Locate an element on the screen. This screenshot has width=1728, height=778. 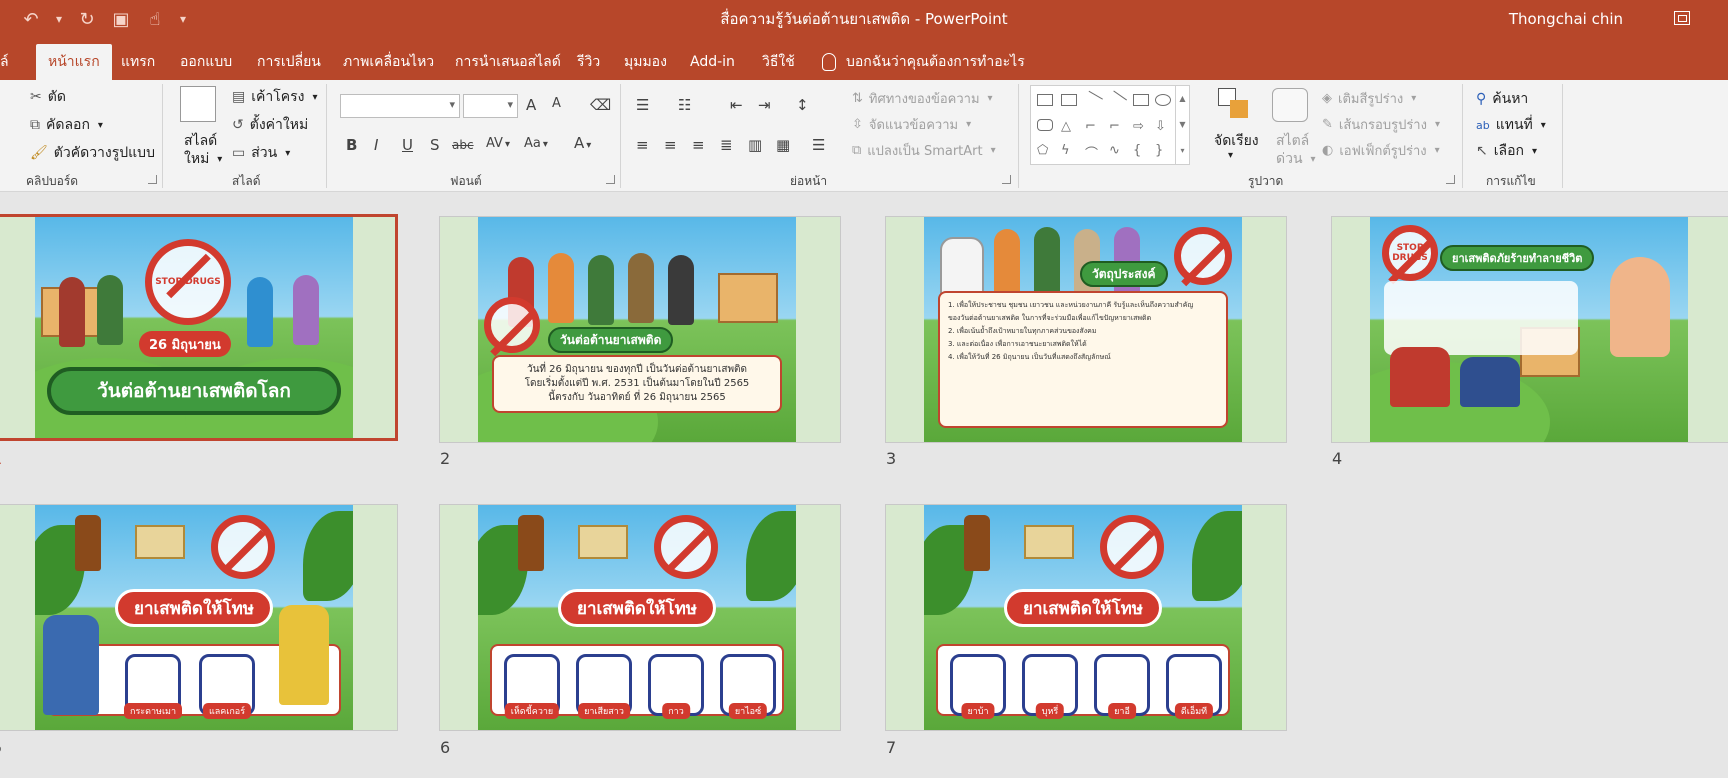
copy-button: ⧉ คัดลอก is located at coordinates (66, 125).